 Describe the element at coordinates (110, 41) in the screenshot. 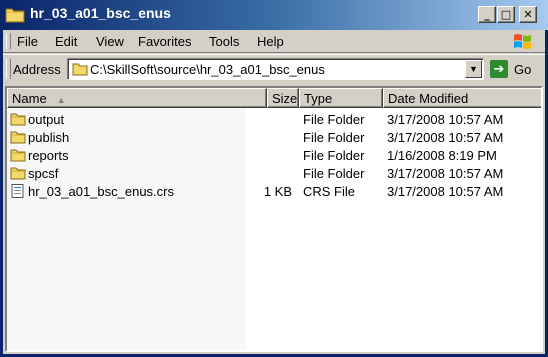

I see `menu-view: View` at that location.